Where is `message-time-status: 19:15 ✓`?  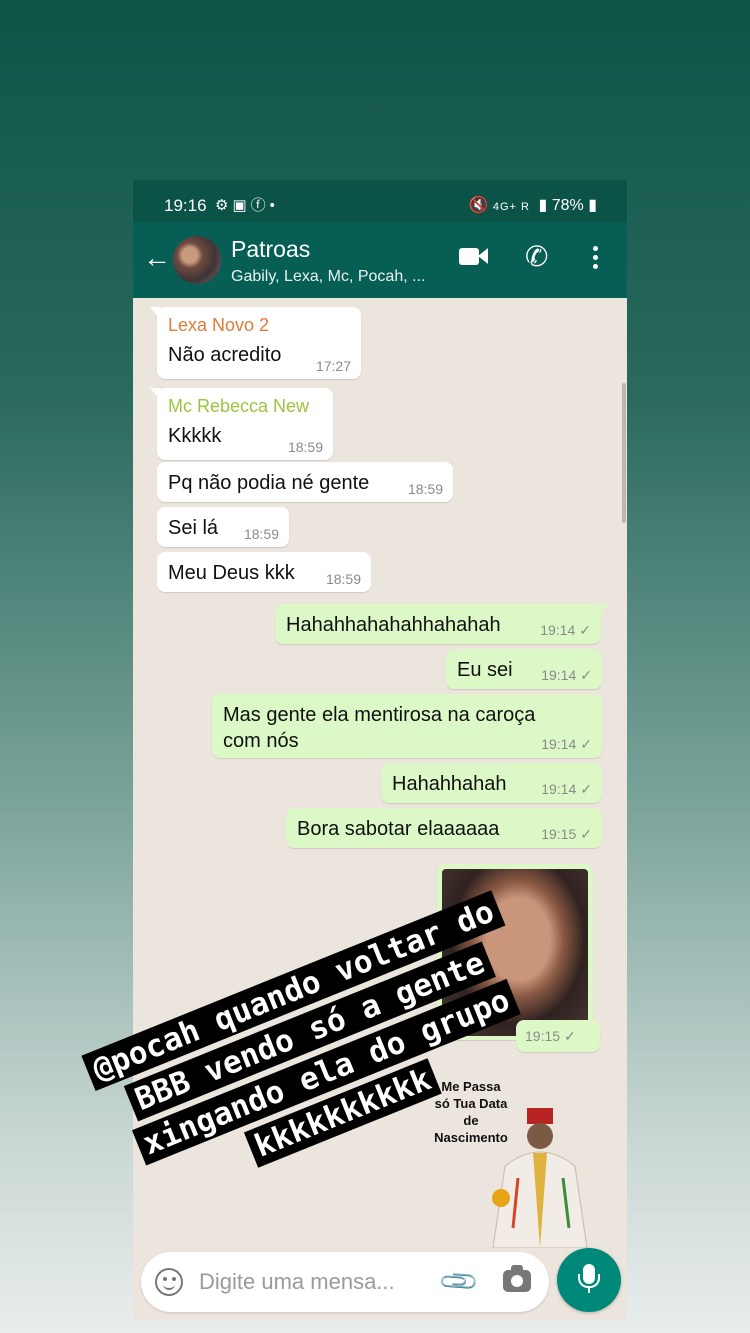 message-time-status: 19:15 ✓ is located at coordinates (566, 834).